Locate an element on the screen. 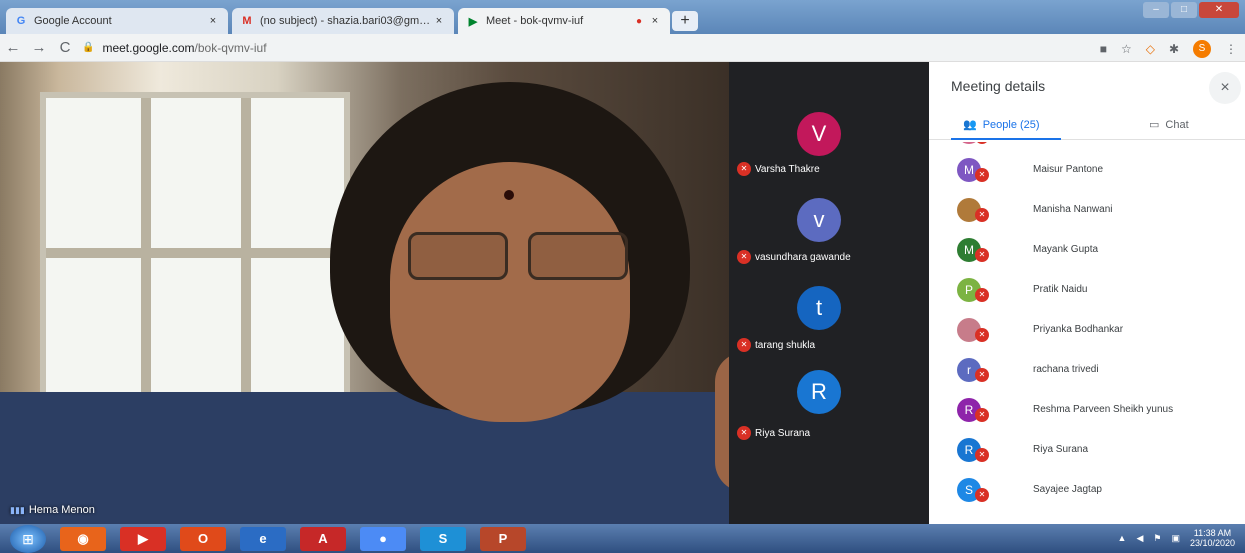 The width and height of the screenshot is (1245, 553). volume-icon: ◀ is located at coordinates (1139, 538).